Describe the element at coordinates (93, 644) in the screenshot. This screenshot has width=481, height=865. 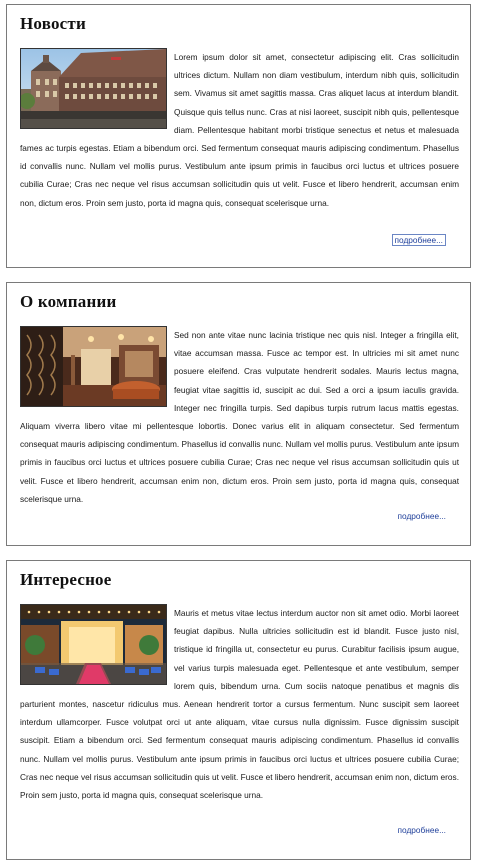
I see `interesting-image` at that location.